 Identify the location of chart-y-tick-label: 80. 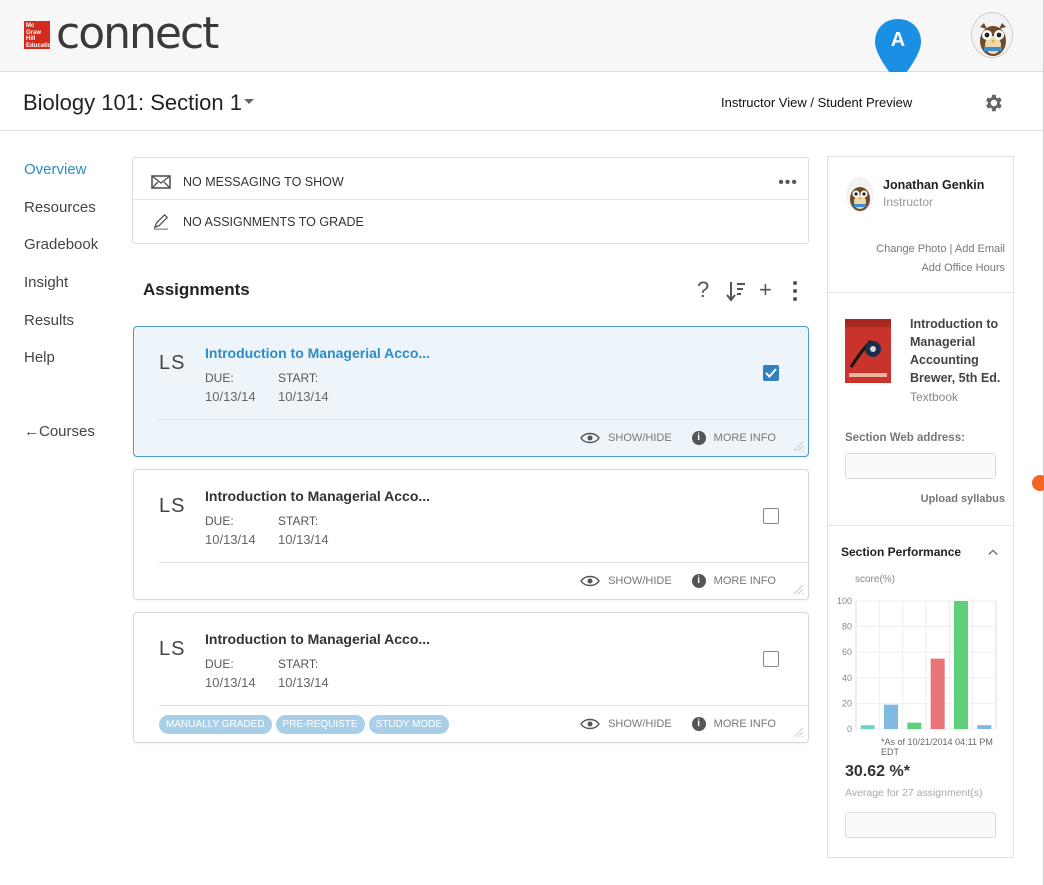
(847, 627).